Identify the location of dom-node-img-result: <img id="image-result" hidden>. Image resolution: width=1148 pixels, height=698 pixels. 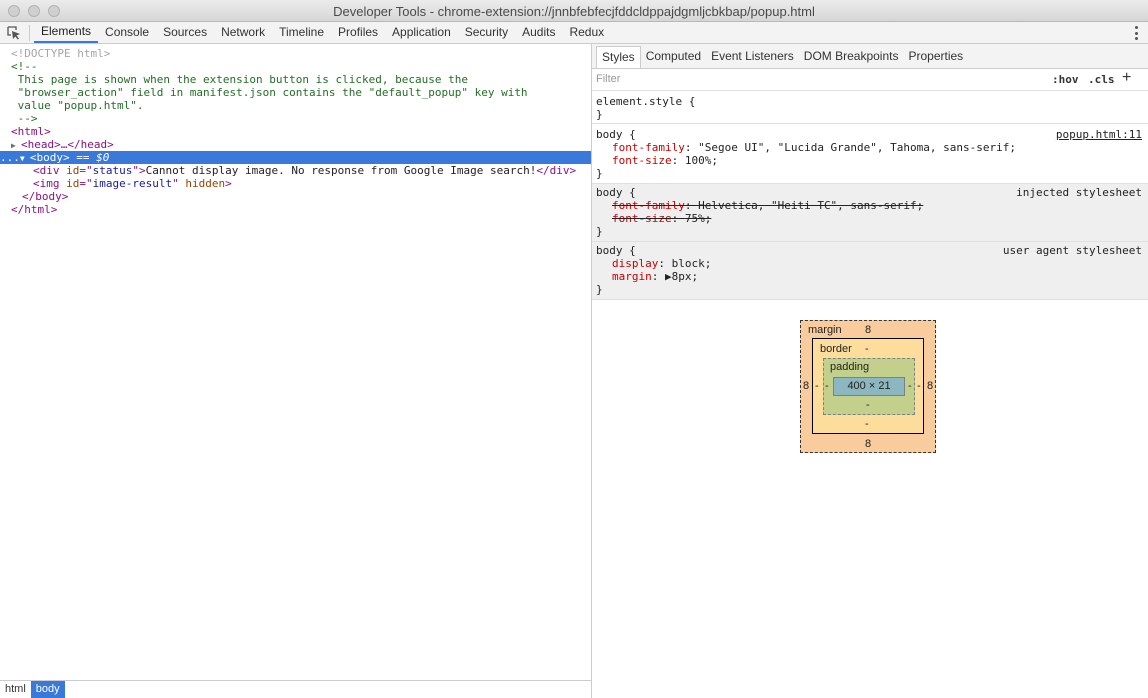
(295, 183).